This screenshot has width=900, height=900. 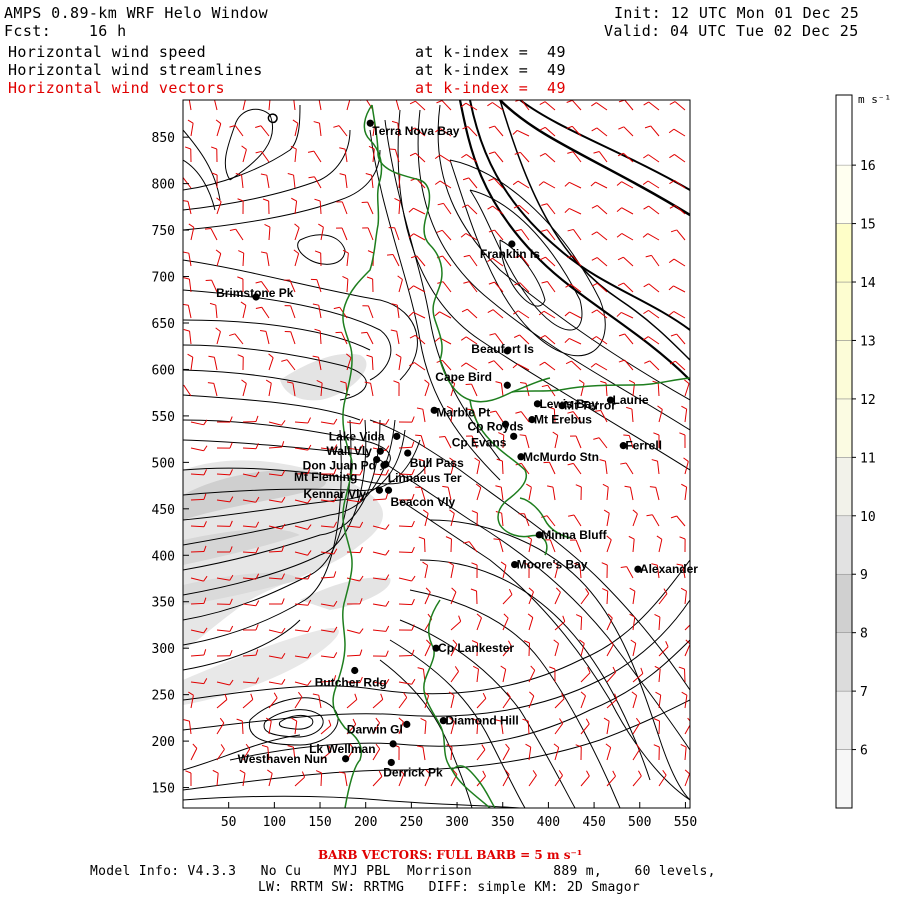 What do you see at coordinates (643, 446) in the screenshot?
I see `location-label: Ferrell` at bounding box center [643, 446].